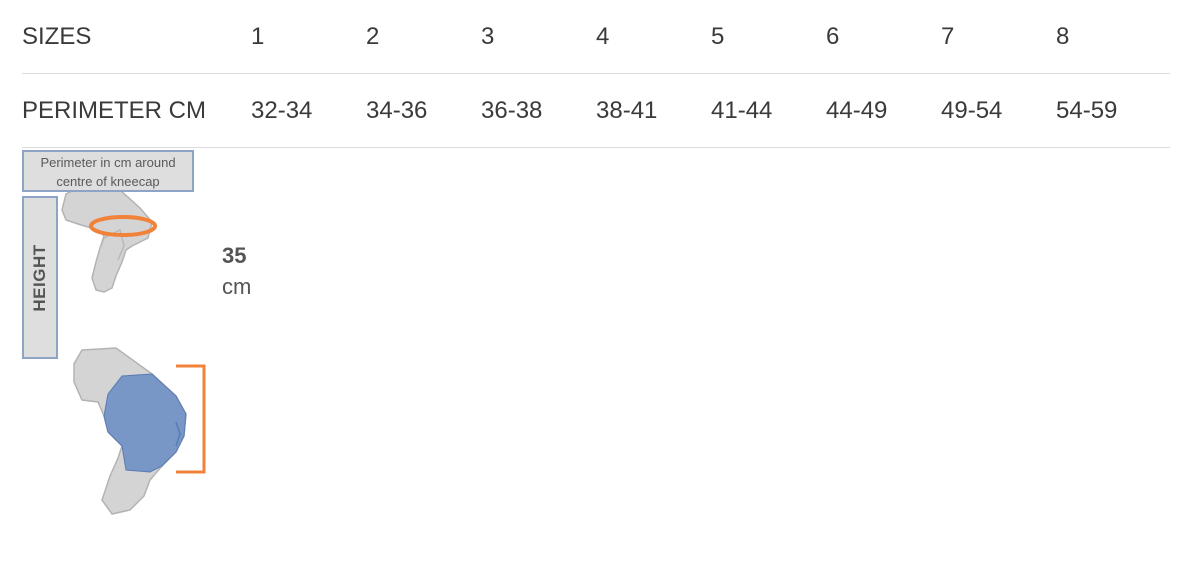 The width and height of the screenshot is (1200, 564). Describe the element at coordinates (653, 37) in the screenshot. I see `size-cell: 4` at that location.